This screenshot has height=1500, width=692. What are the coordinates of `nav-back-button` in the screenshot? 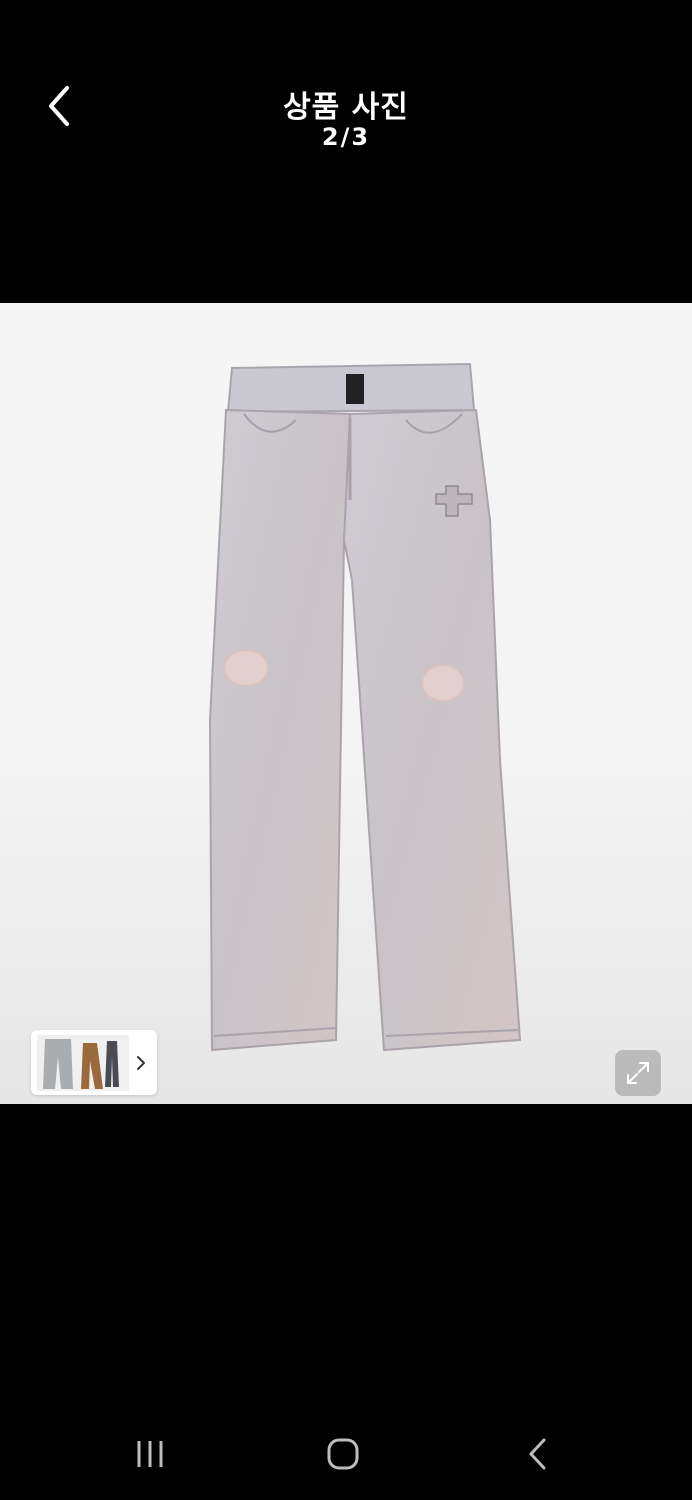 It's located at (538, 1454).